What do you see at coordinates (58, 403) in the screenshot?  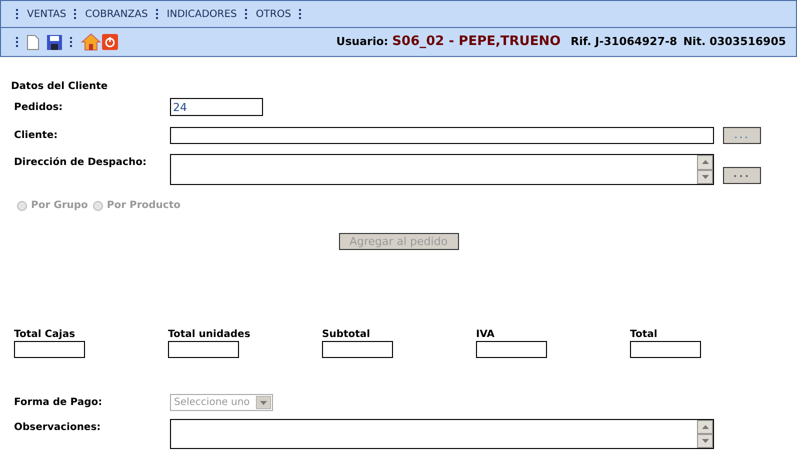 I see `field-label: Forma de Pago:` at bounding box center [58, 403].